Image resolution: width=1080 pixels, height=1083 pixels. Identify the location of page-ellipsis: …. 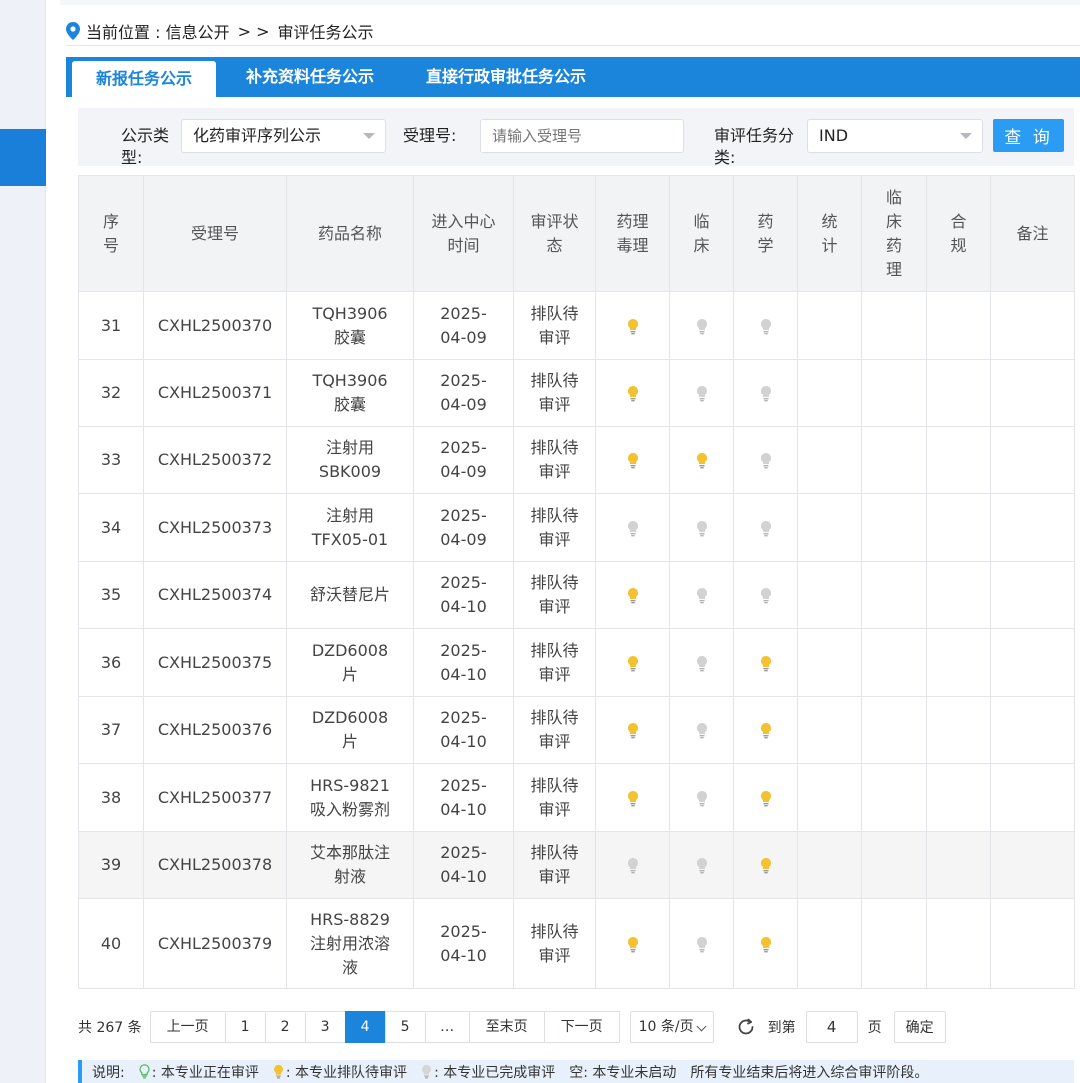
(447, 1027).